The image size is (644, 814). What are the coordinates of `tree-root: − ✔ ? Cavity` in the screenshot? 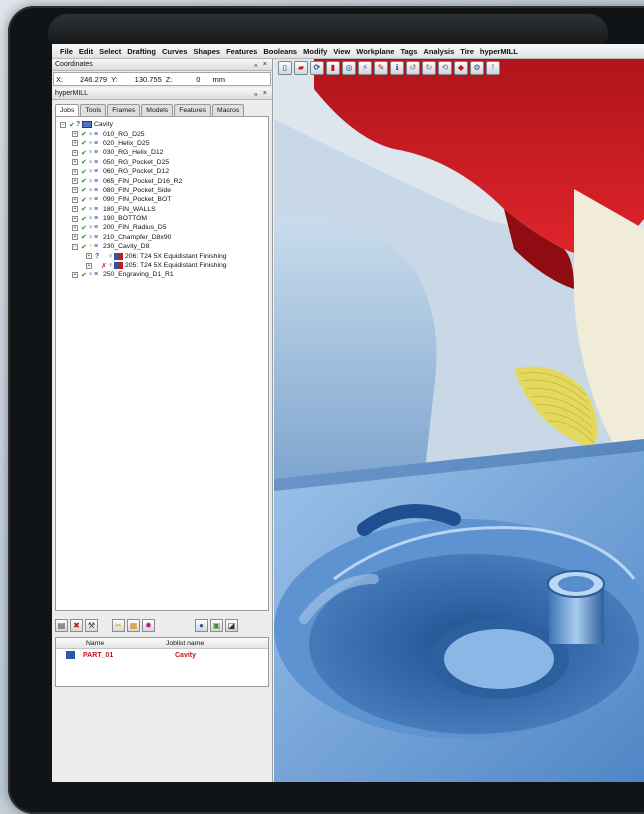 It's located at (162, 124).